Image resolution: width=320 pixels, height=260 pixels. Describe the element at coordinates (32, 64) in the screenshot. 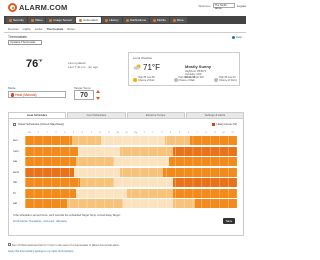

I see `current-temp-value: 76` at that location.